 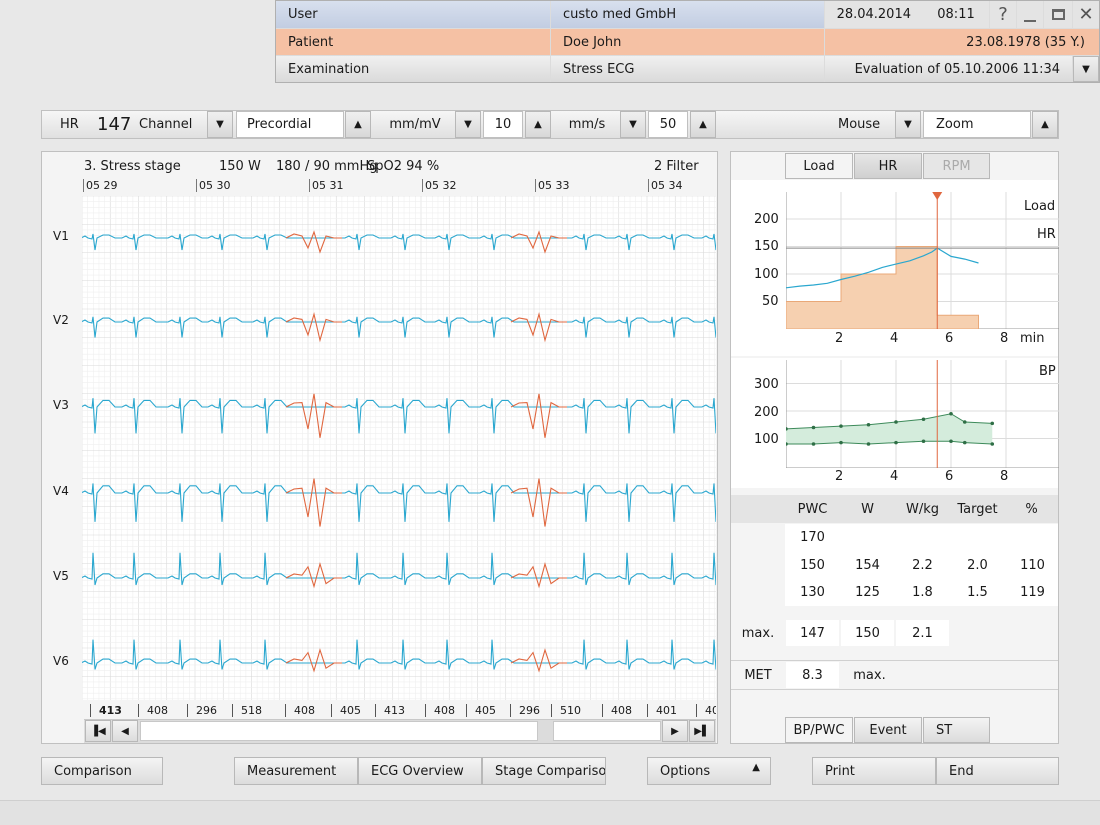 What do you see at coordinates (413, 42) in the screenshot?
I see `patient-label: Patient` at bounding box center [413, 42].